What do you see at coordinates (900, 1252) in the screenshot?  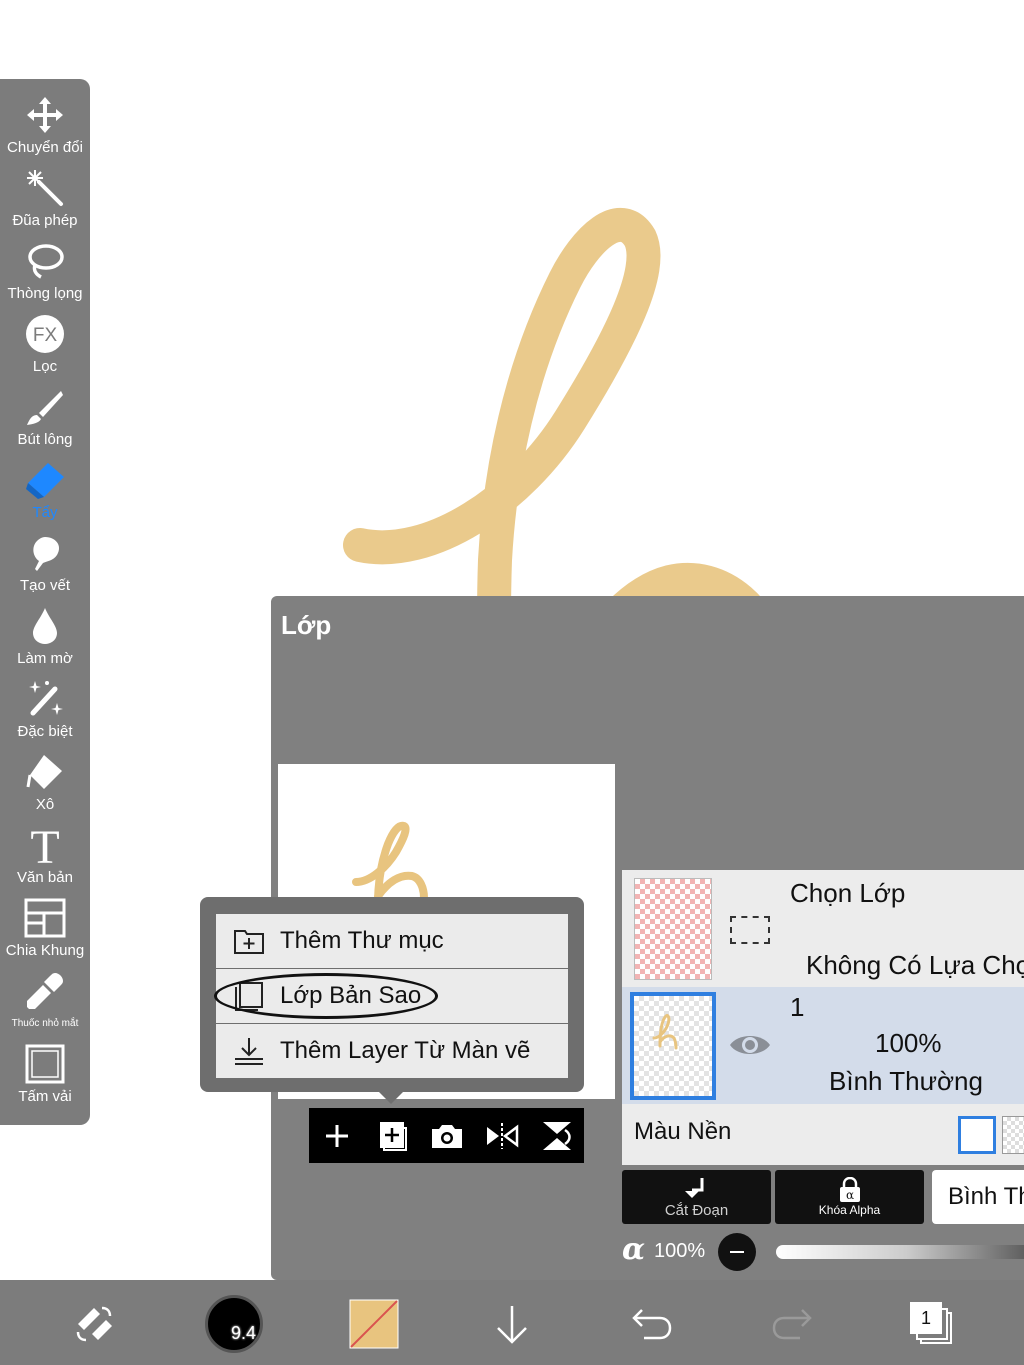 I see `opacity-slider` at bounding box center [900, 1252].